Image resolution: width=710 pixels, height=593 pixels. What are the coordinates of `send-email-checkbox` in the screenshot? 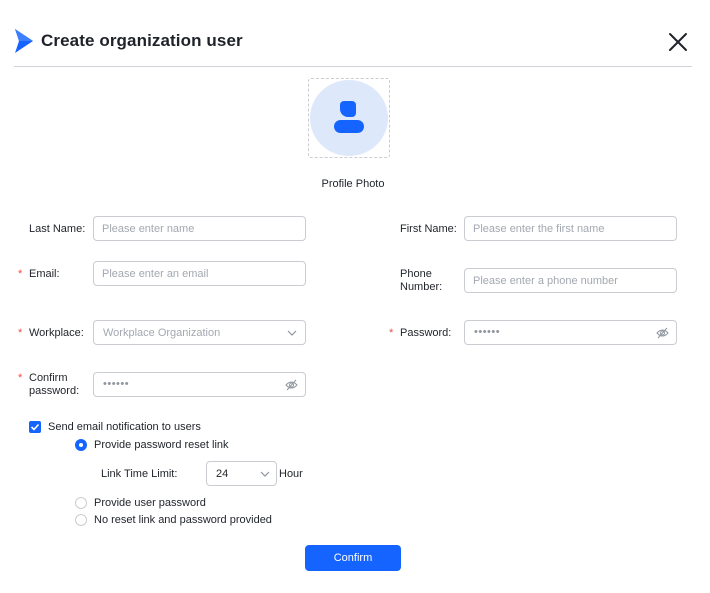 It's located at (35, 427).